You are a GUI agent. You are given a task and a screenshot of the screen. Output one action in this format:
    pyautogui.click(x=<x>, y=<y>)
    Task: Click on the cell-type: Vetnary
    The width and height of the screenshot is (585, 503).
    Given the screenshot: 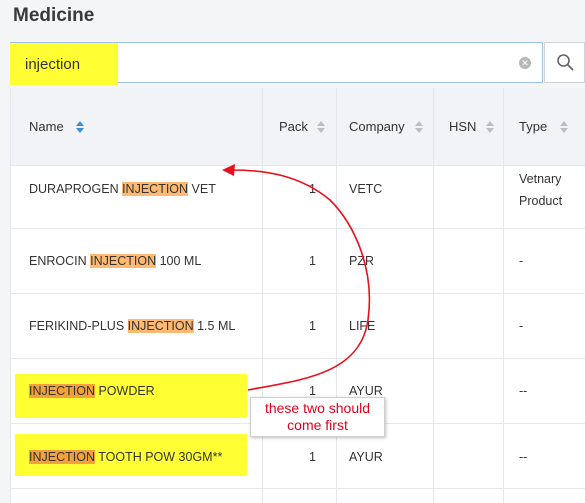 What is the action you would take?
    pyautogui.click(x=540, y=179)
    